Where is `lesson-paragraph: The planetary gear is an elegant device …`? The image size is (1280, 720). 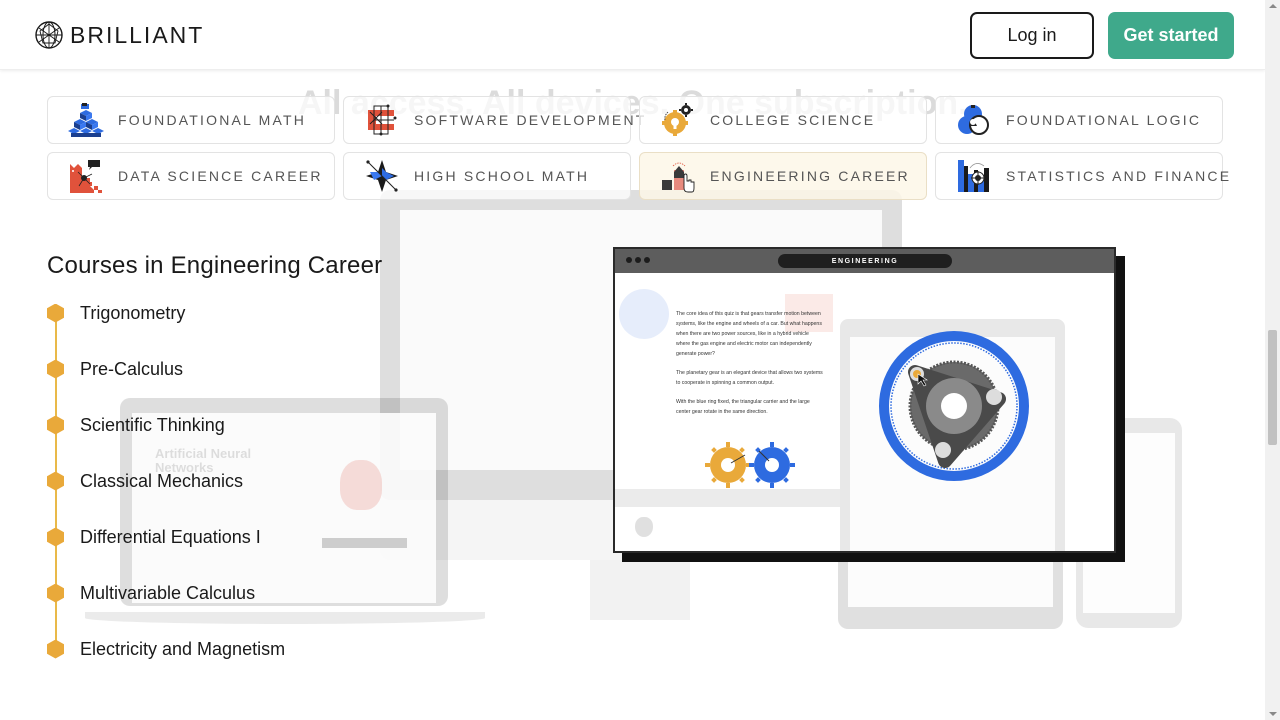 lesson-paragraph: The planetary gear is an elegant device … is located at coordinates (749, 378).